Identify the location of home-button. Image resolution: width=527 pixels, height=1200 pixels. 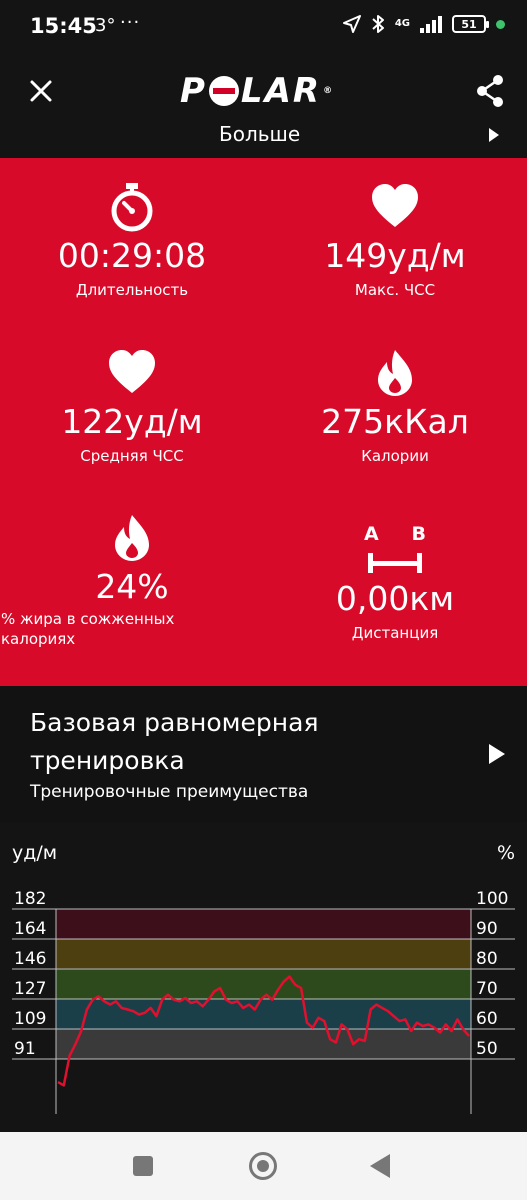
(263, 1166).